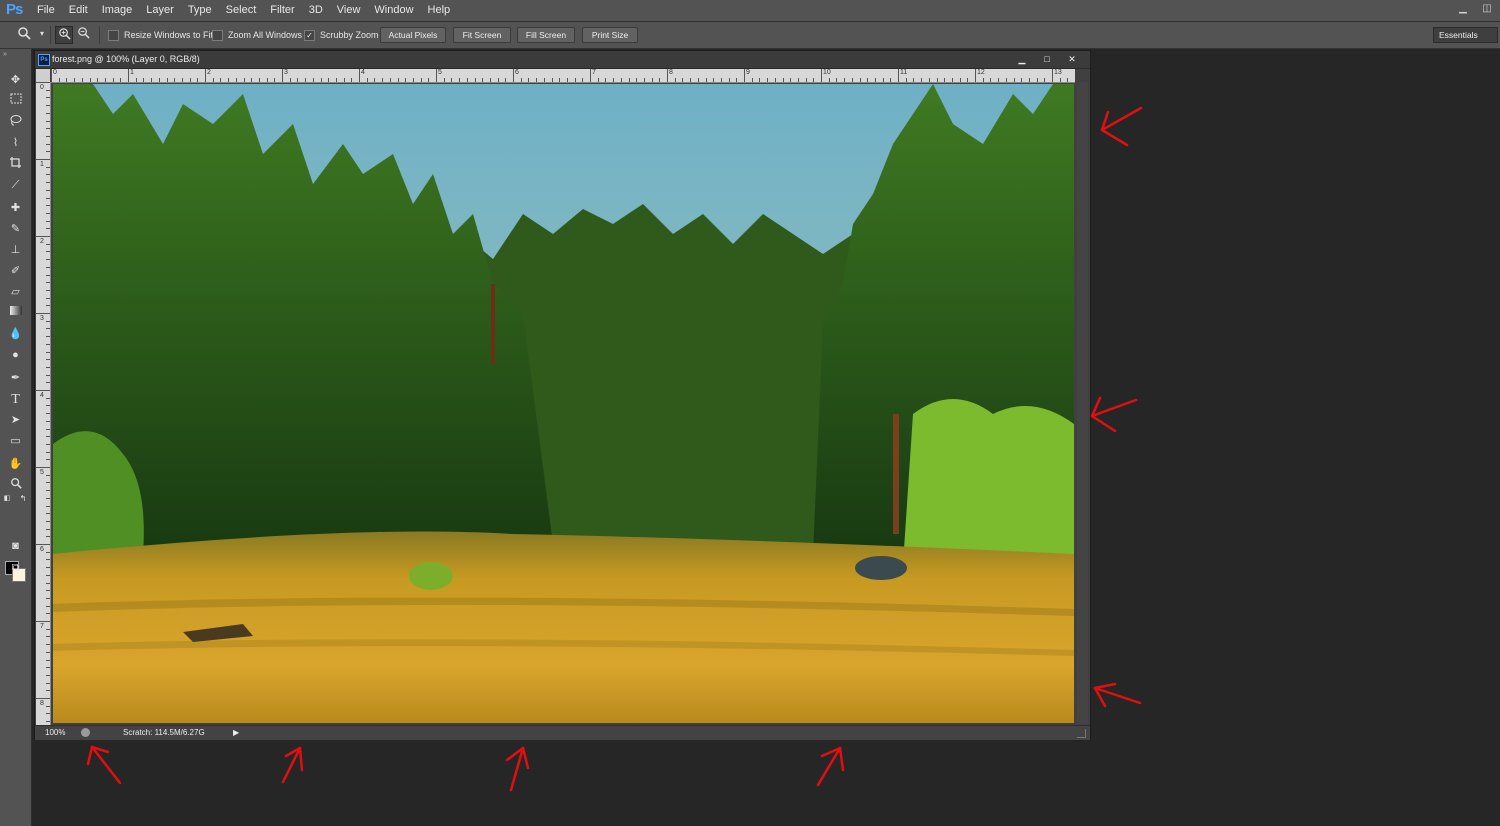 This screenshot has height=826, width=1500. I want to click on chevron-down-icon: ▾, so click(42, 34).